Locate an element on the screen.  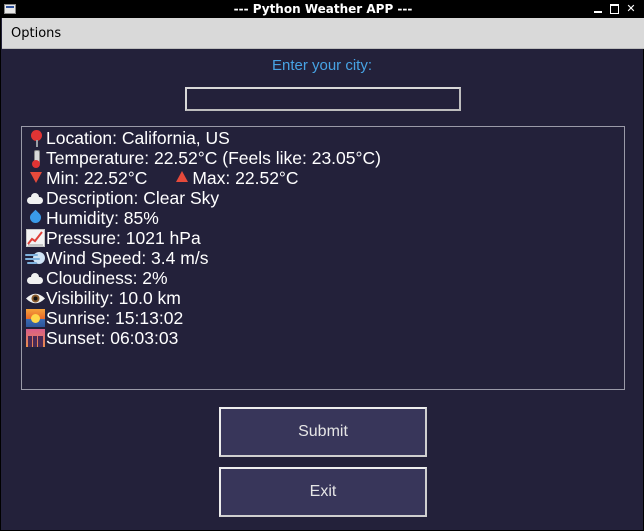
red-triangle-up-icon is located at coordinates (181, 178).